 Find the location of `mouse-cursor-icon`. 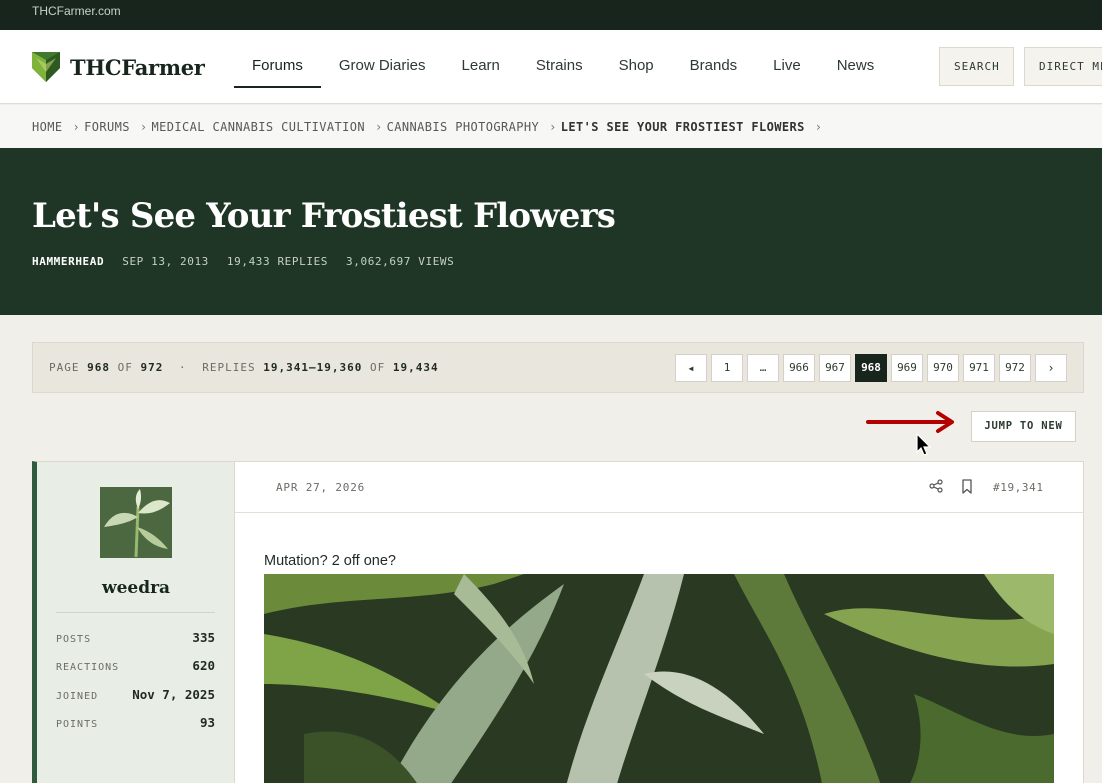

mouse-cursor-icon is located at coordinates (924, 444).